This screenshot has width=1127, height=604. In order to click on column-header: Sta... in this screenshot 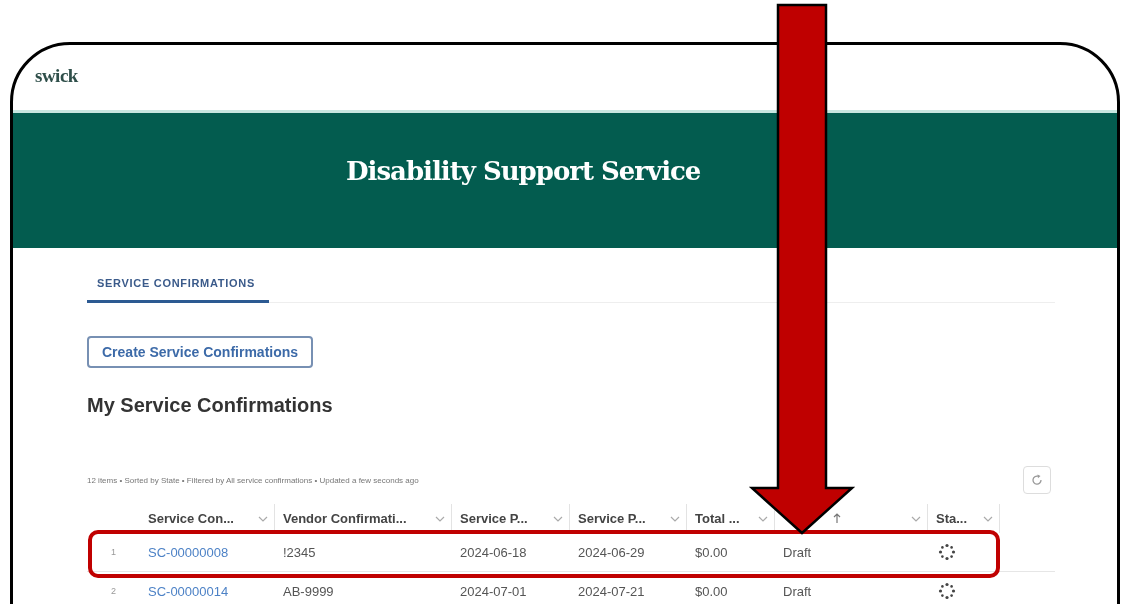, I will do `click(952, 518)`.